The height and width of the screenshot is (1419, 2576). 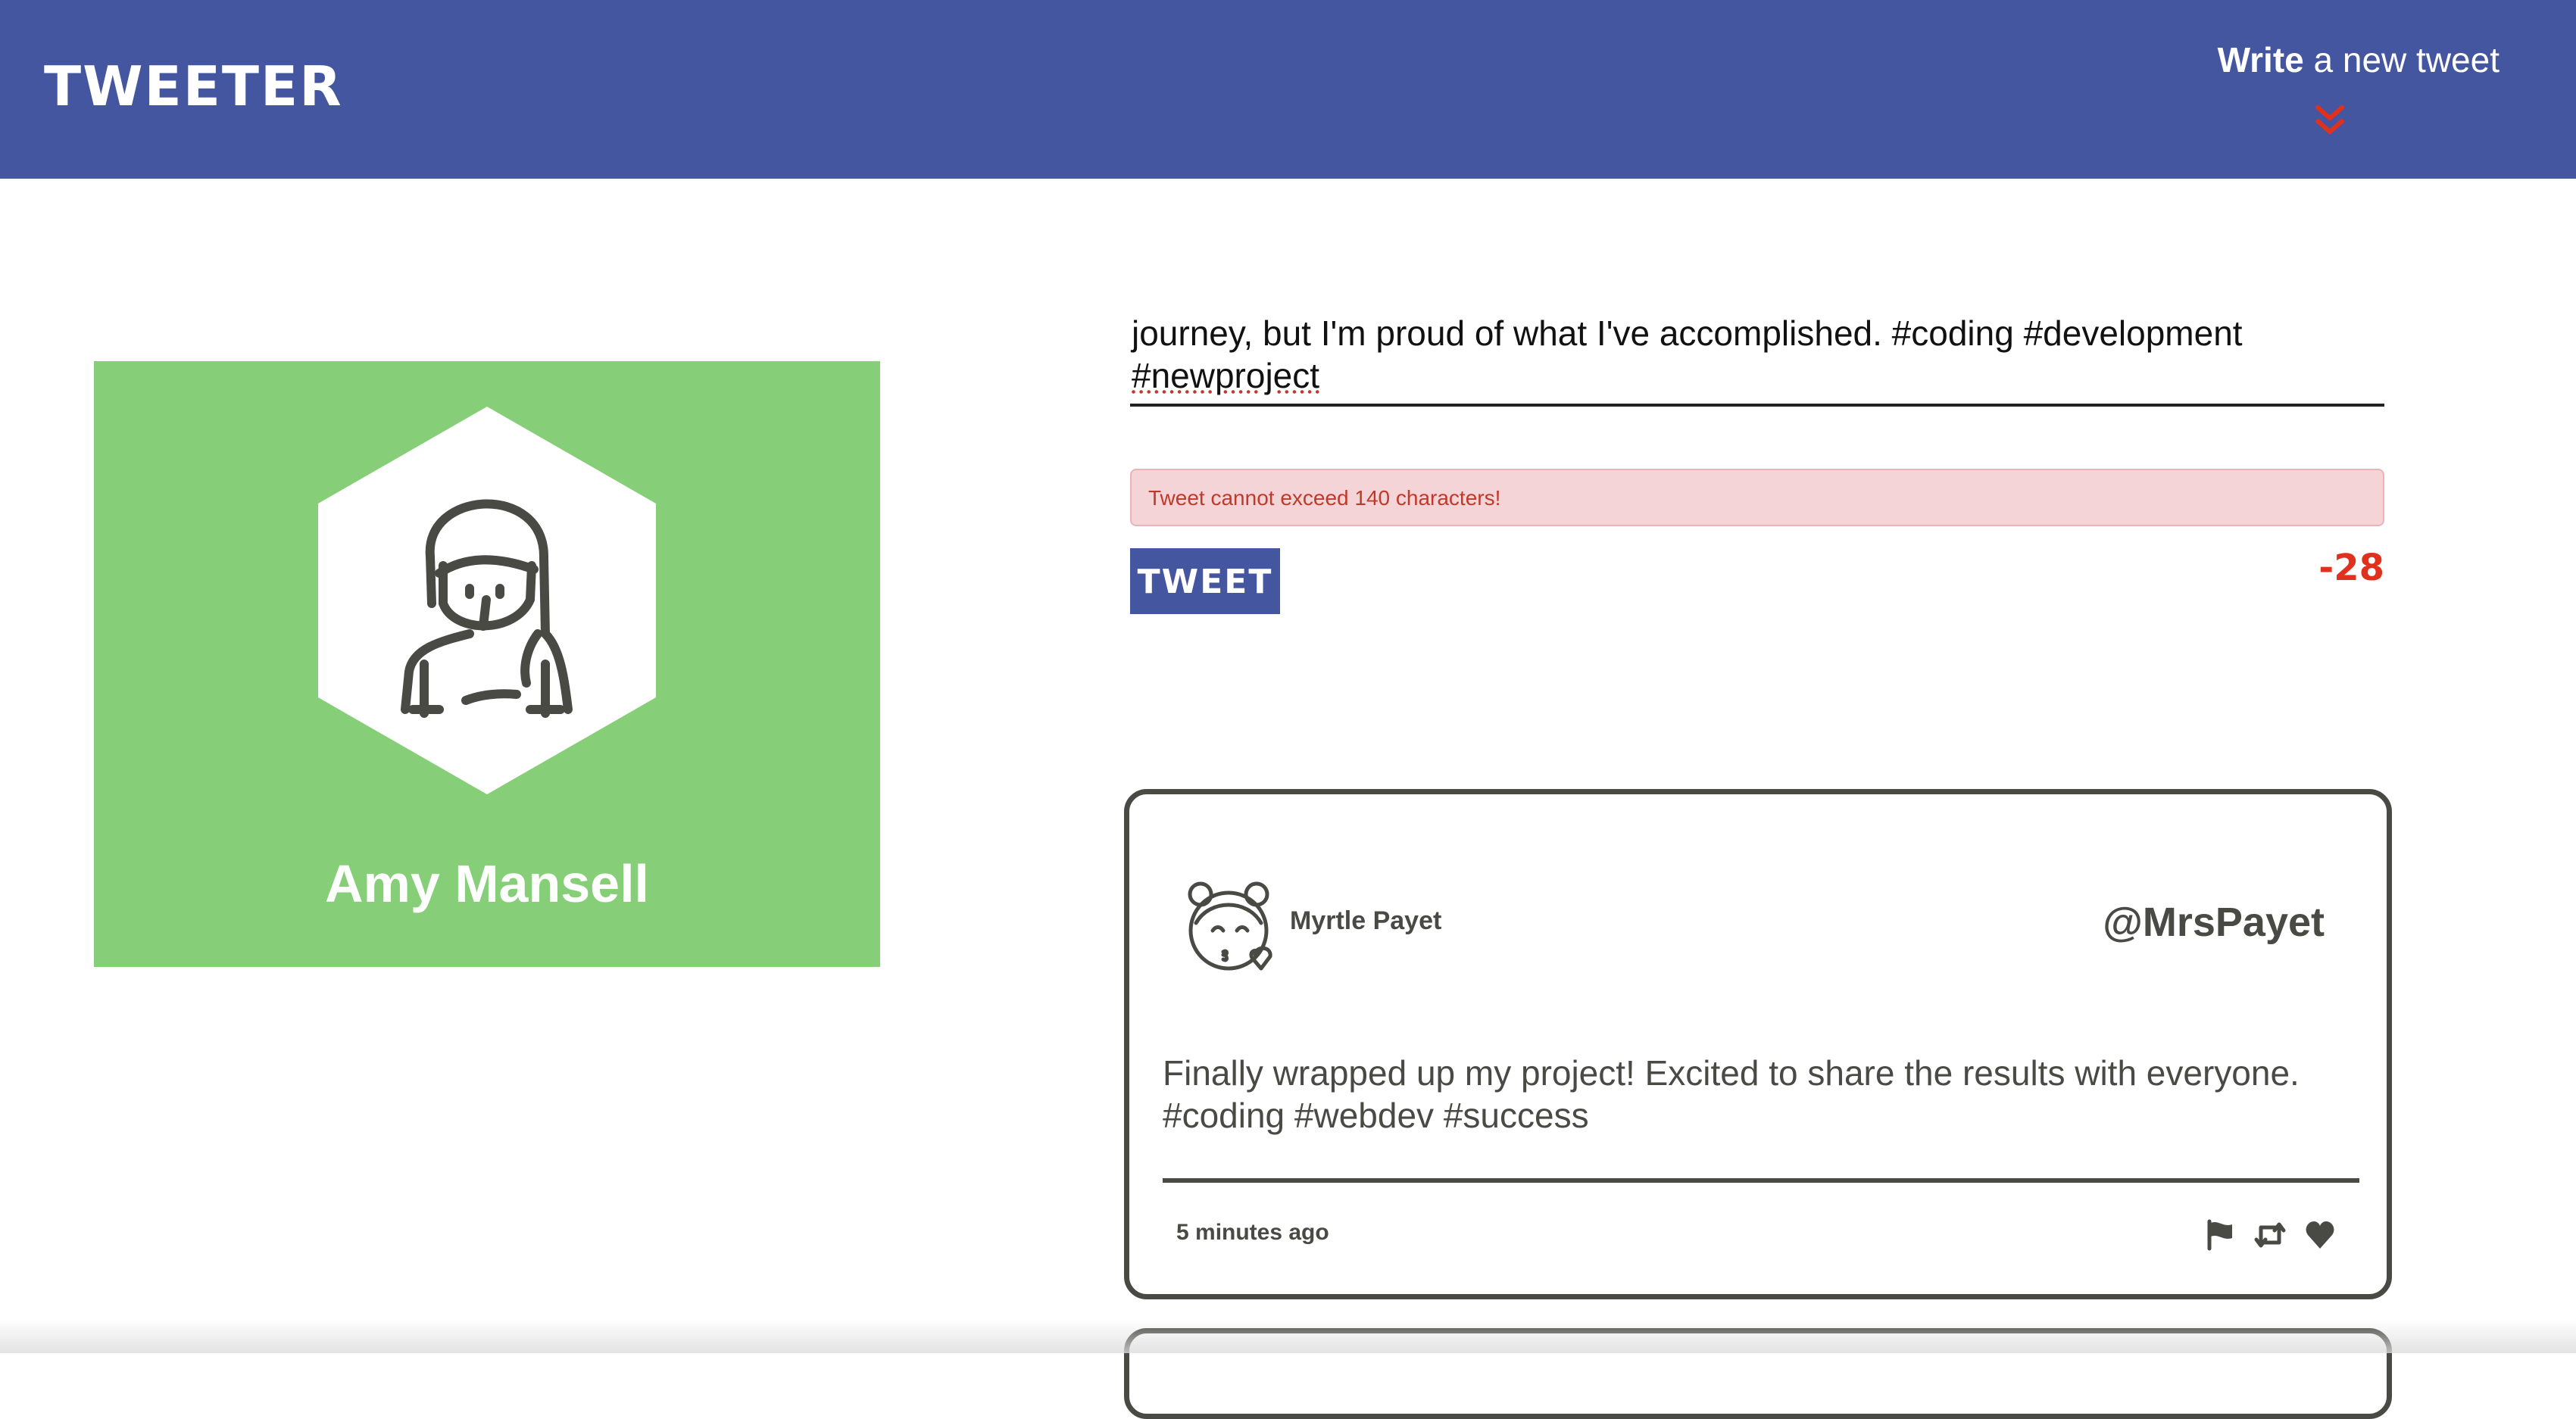 What do you see at coordinates (2330, 121) in the screenshot?
I see `double-chevron-down-icon` at bounding box center [2330, 121].